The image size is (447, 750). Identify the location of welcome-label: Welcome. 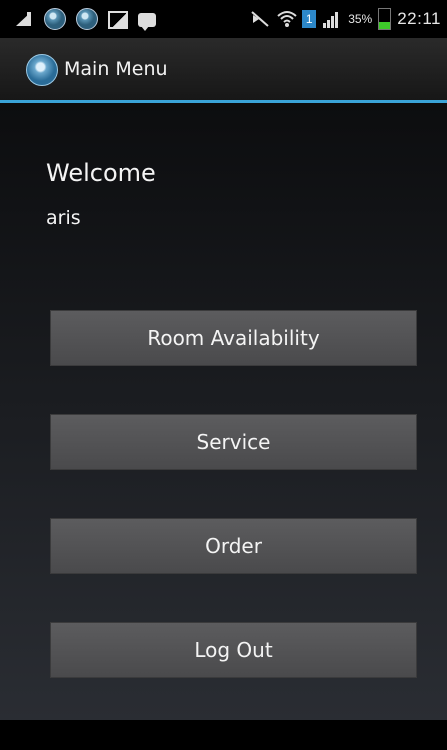
(101, 173).